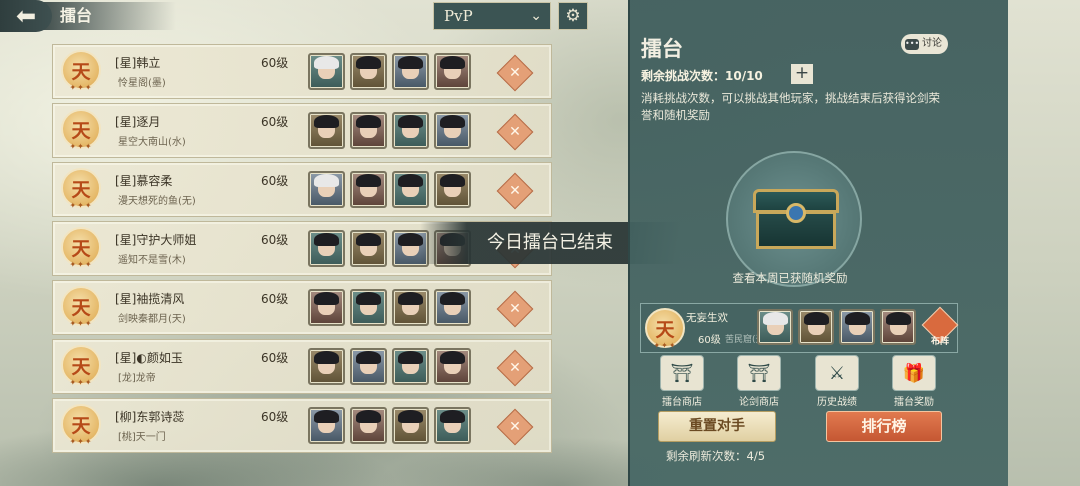 The width and height of the screenshot is (1080, 486). Describe the element at coordinates (682, 402) in the screenshot. I see `shop-label: 擂台商店` at that location.